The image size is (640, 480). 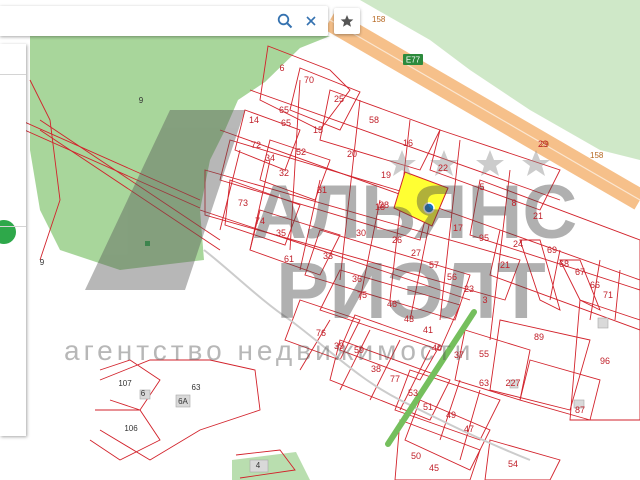 I want to click on clear-button, so click(x=311, y=21).